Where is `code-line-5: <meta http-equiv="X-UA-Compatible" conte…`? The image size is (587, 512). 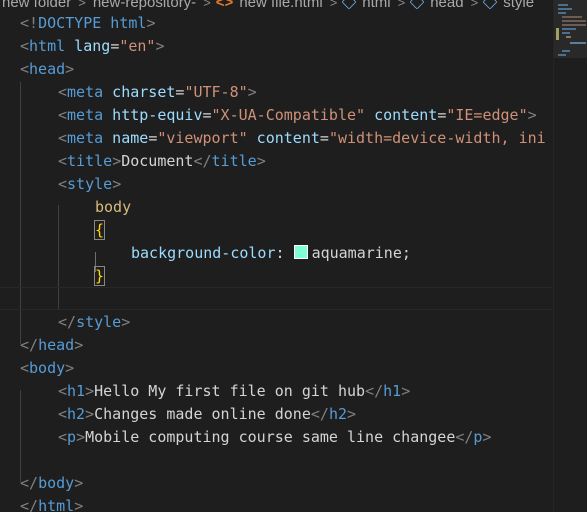
code-line-5: <meta http-equiv="X-UA-Compatible" conte… is located at coordinates (297, 115).